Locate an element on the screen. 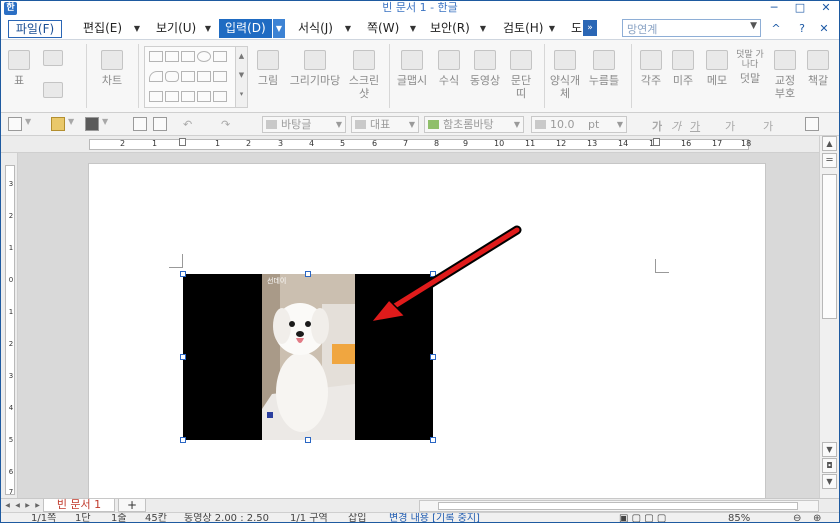 Image resolution: width=840 pixels, height=523 pixels. tab-next-icon: ▶ is located at coordinates (27, 505).